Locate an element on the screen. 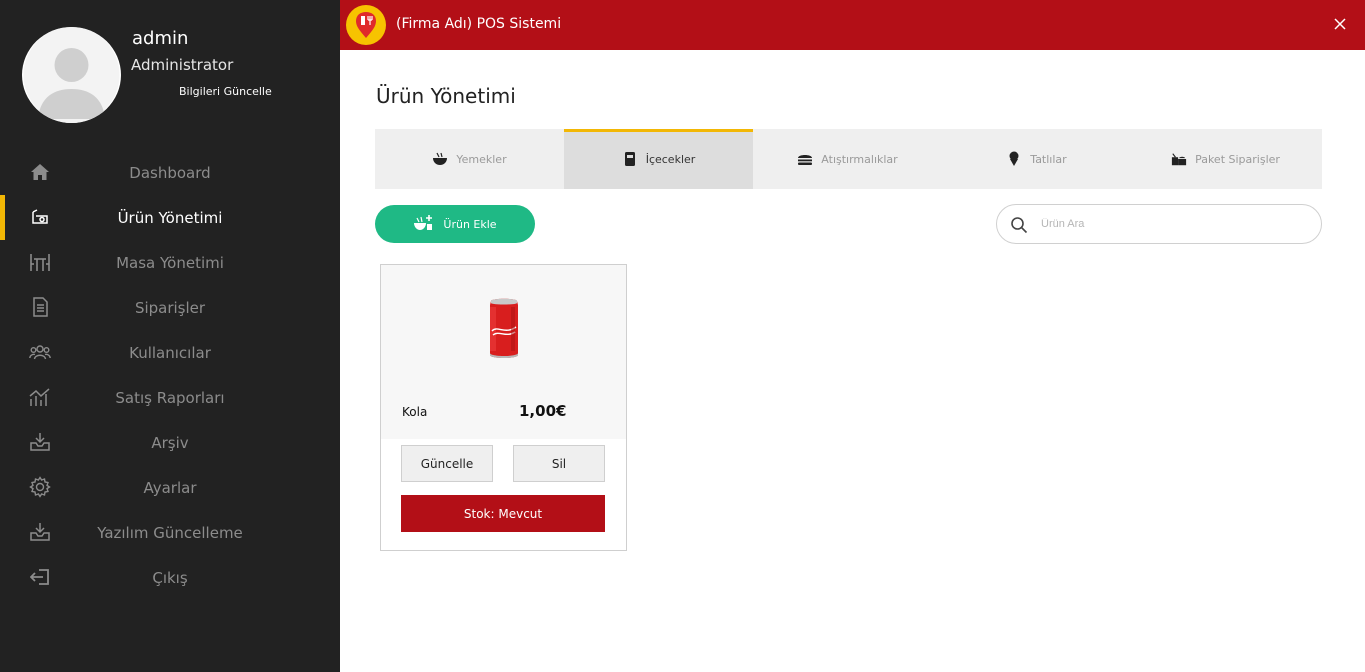 This screenshot has width=1365, height=672. app-logo is located at coordinates (366, 25).